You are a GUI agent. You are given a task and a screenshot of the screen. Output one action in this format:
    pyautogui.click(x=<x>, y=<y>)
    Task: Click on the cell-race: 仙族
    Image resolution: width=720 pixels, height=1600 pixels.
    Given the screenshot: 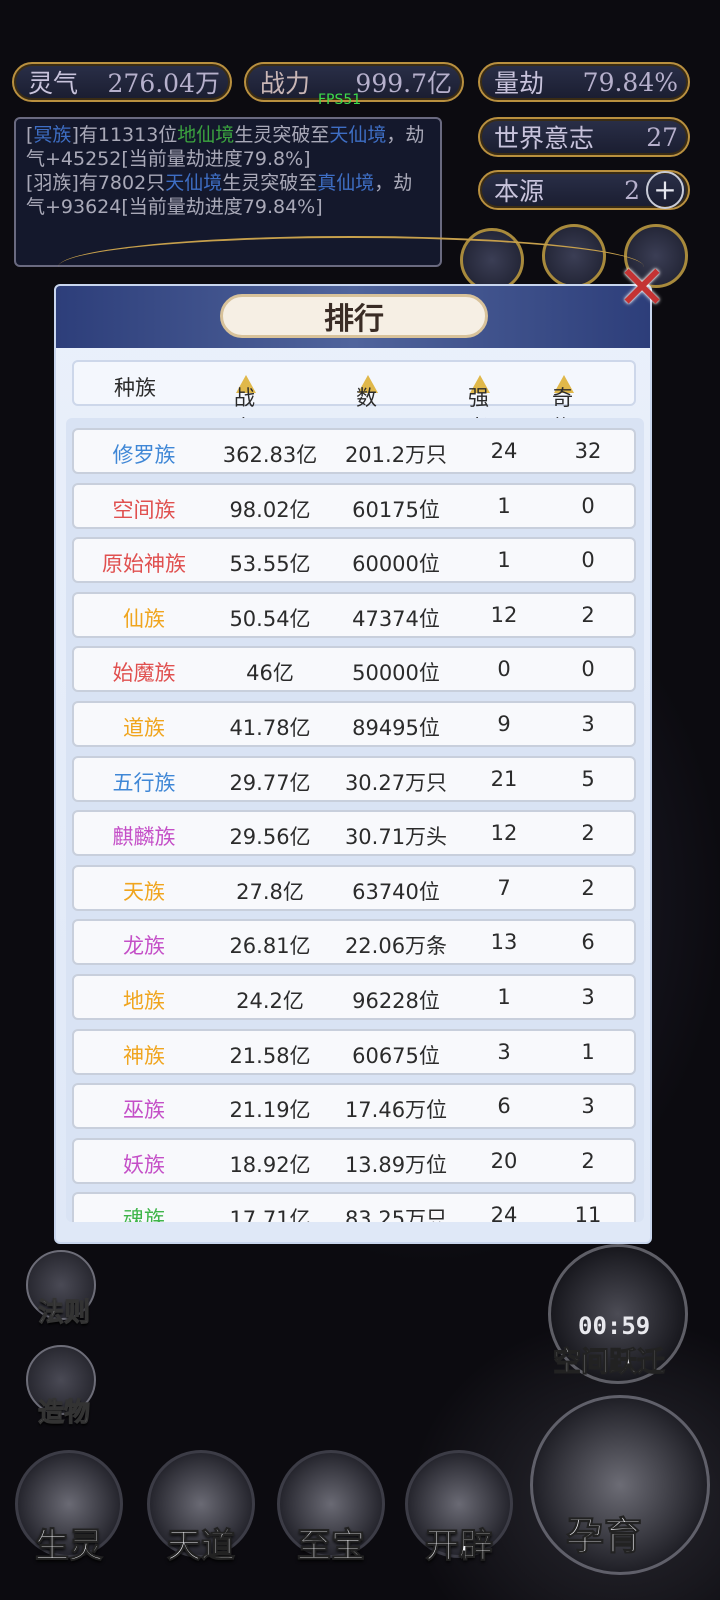 What is the action you would take?
    pyautogui.click(x=144, y=618)
    